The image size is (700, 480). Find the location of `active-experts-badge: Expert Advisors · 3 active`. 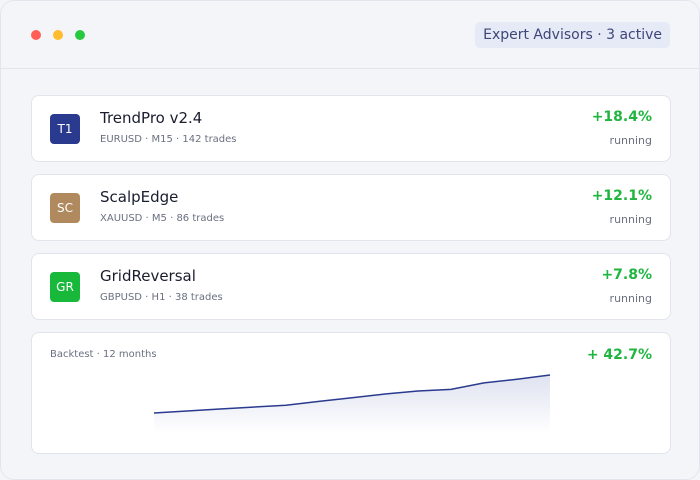

active-experts-badge: Expert Advisors · 3 active is located at coordinates (572, 35).